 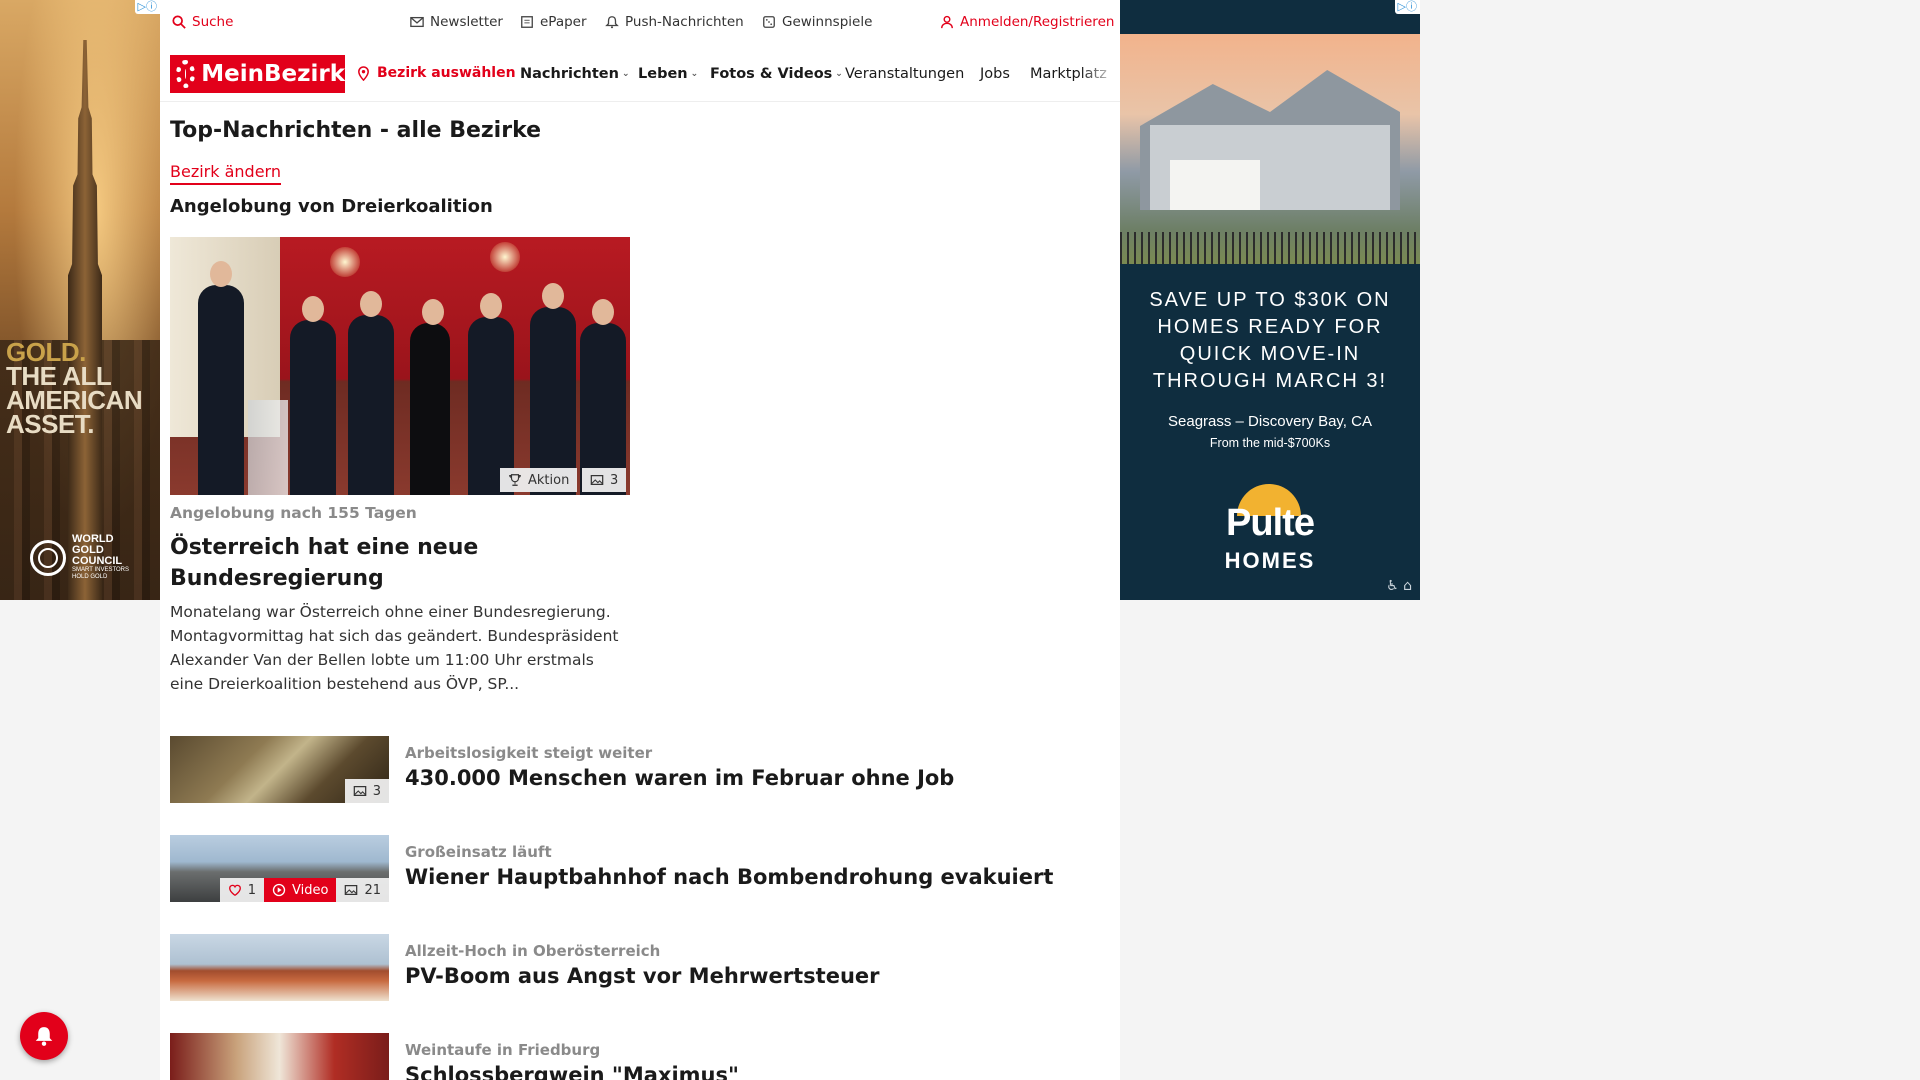 I want to click on epaper-label: ePaper, so click(x=563, y=22).